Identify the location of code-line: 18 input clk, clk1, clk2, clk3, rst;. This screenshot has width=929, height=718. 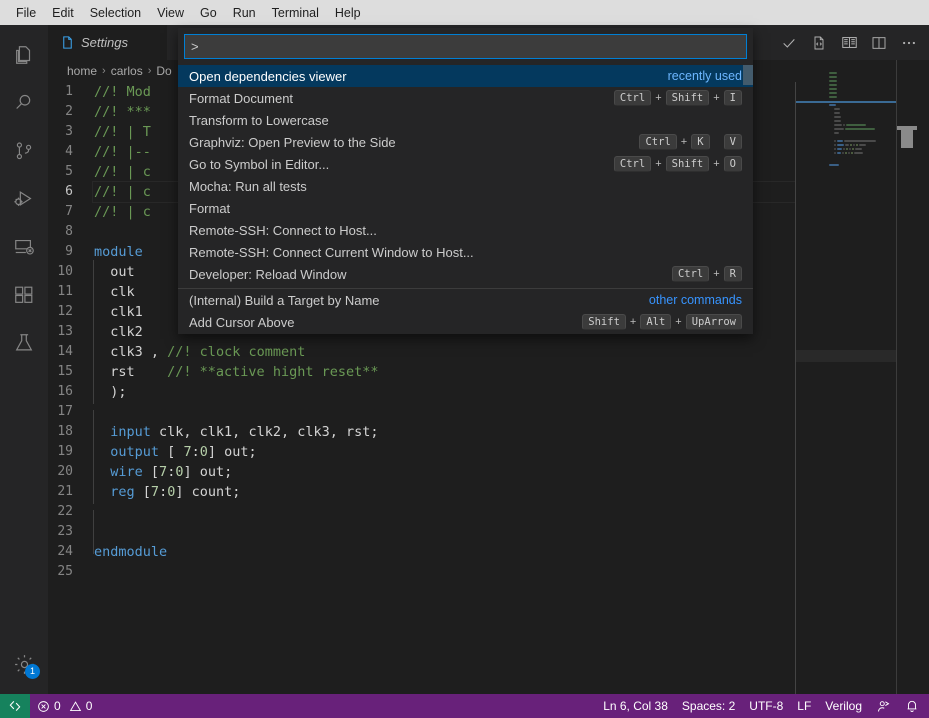
(421, 432).